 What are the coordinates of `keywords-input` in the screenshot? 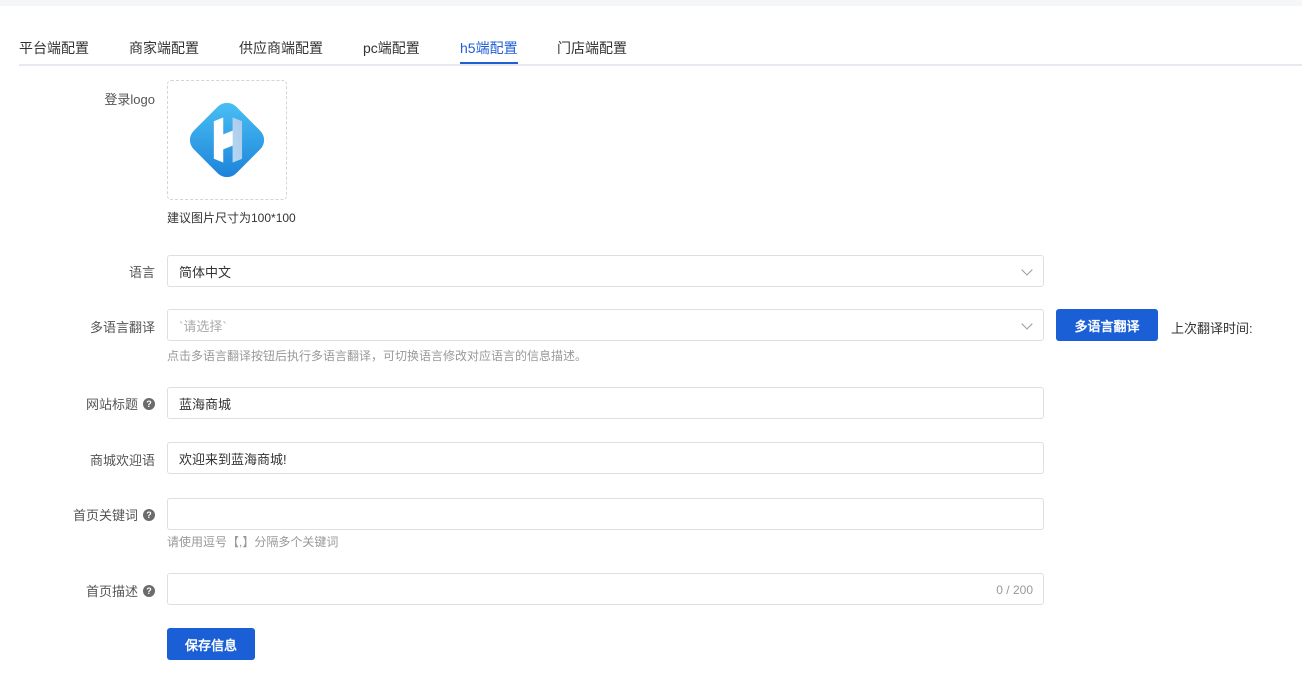 It's located at (605, 514).